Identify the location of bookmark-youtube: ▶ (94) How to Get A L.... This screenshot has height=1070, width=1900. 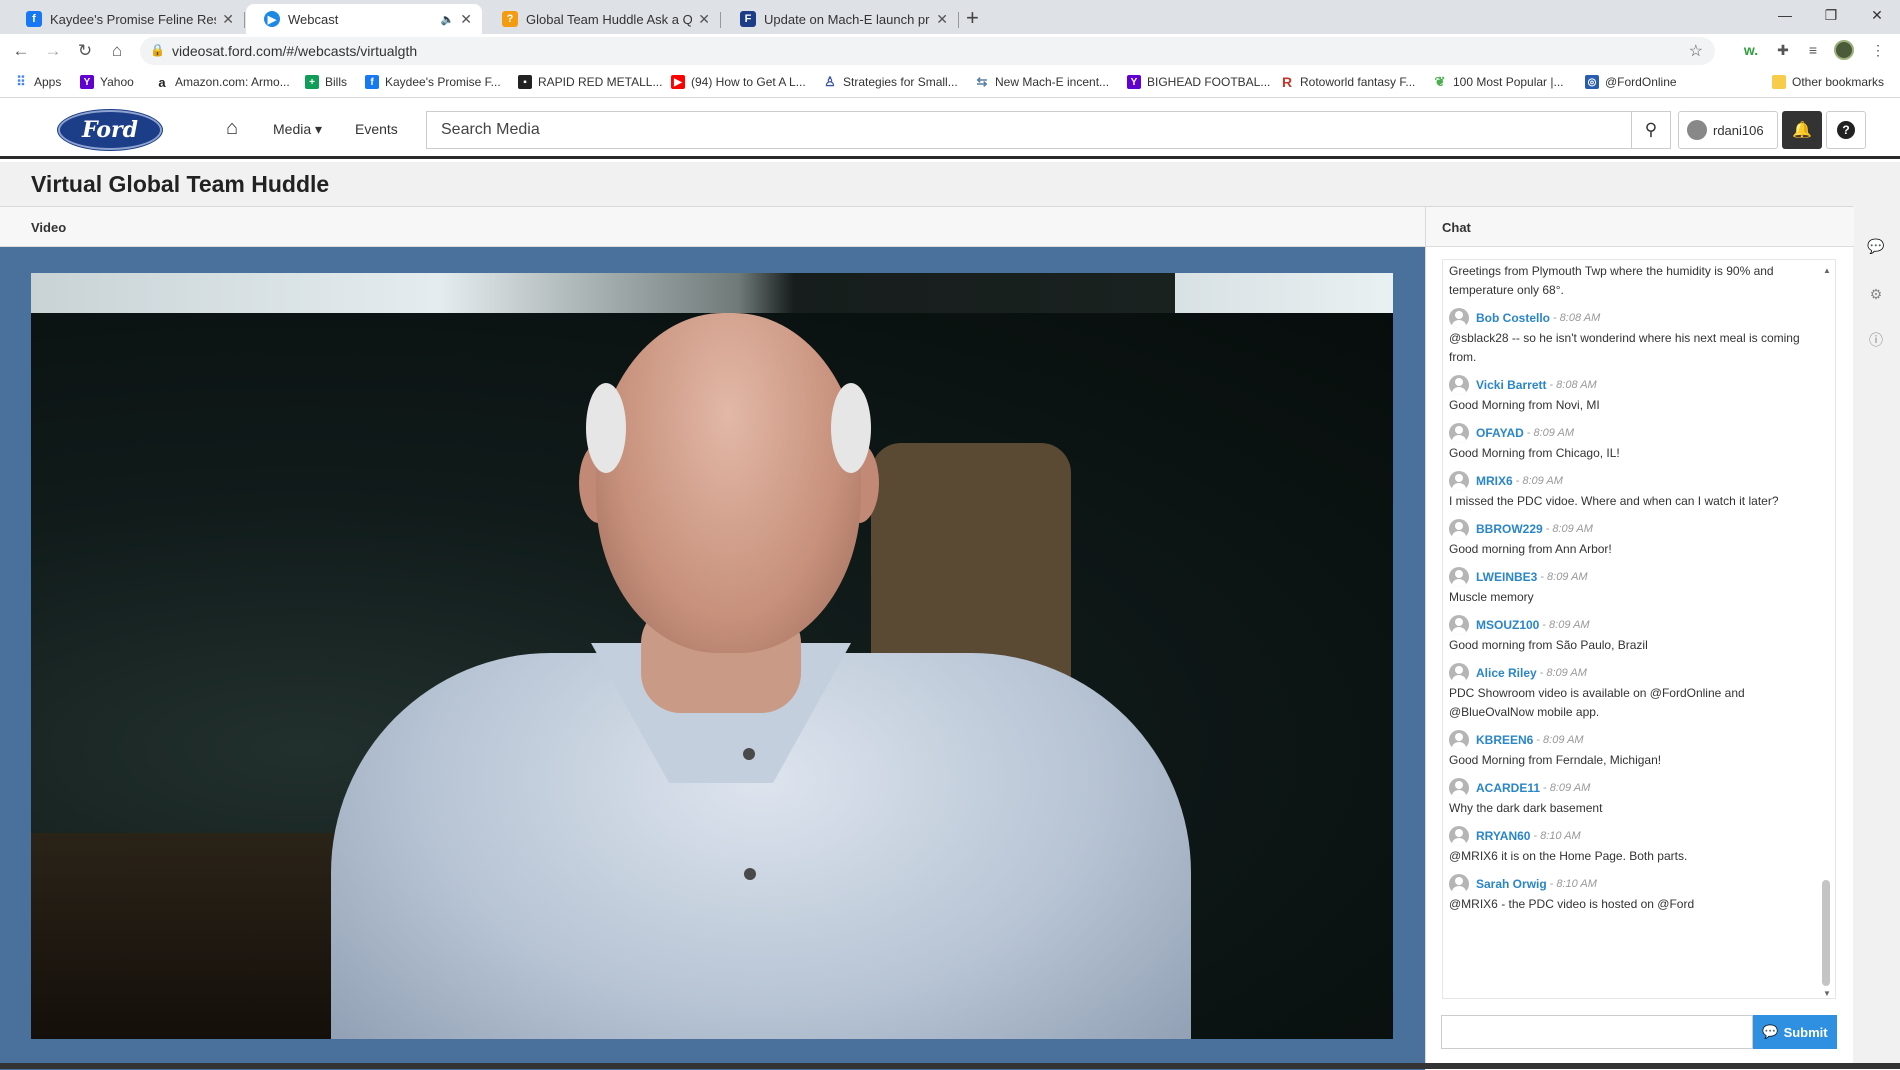
(738, 82).